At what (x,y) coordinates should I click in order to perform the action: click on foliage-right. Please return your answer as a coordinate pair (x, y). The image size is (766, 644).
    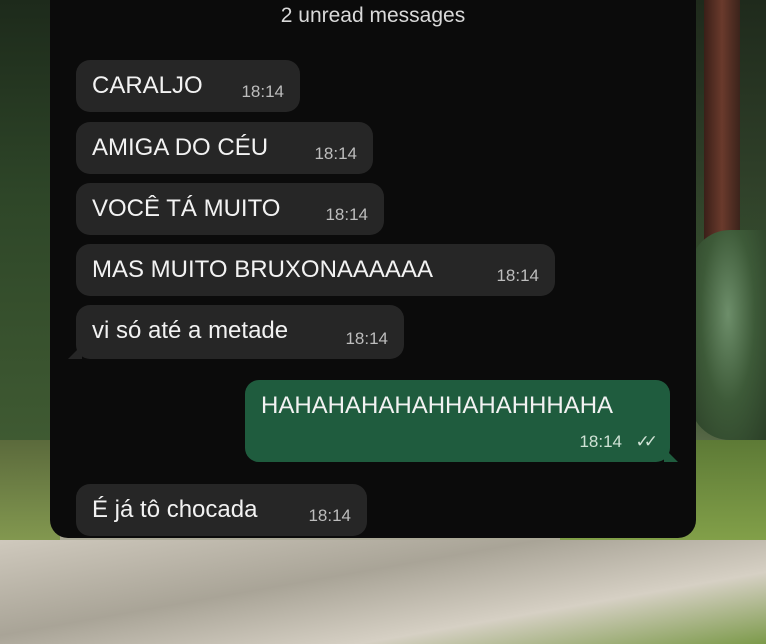
    Looking at the image, I should click on (728, 335).